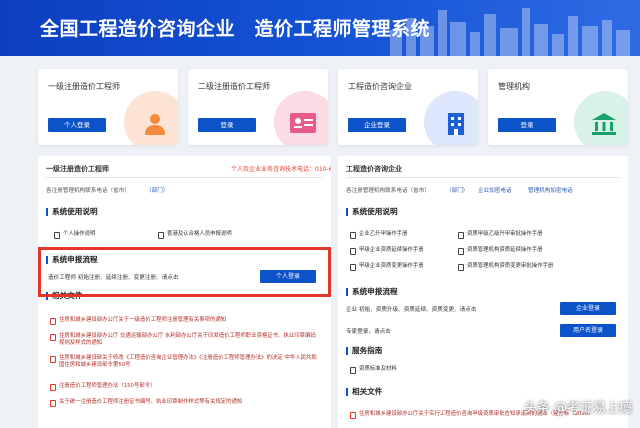  What do you see at coordinates (368, 332) in the screenshot?
I see `expert-login-text: 专家登录，请点击` at bounding box center [368, 332].